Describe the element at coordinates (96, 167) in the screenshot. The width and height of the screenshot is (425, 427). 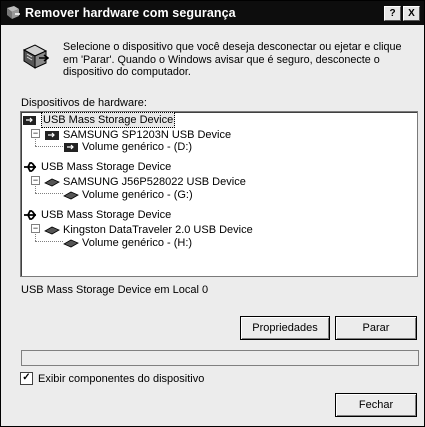
I see `tree-item-usb-device-2: USB Mass Storage Device` at that location.